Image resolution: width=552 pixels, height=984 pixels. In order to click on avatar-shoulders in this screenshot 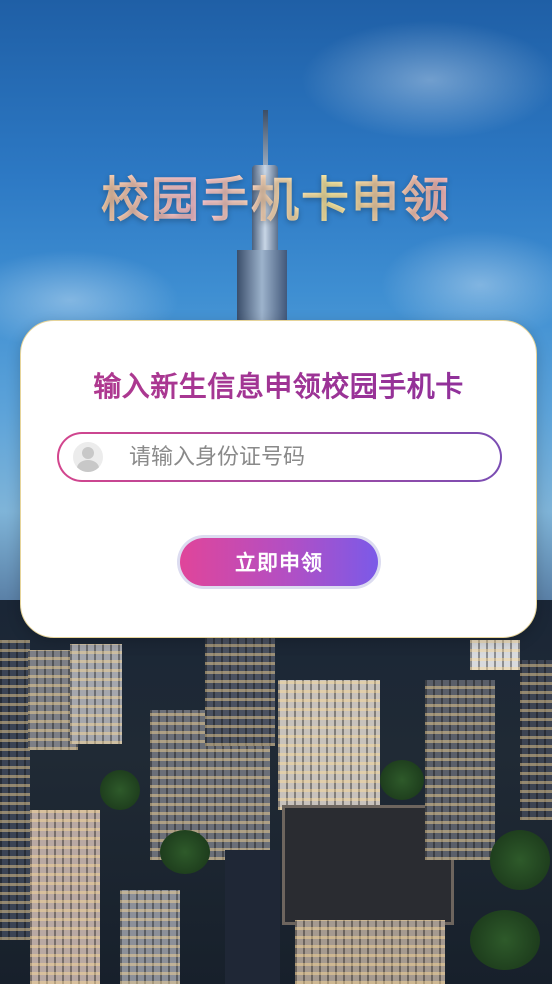, I will do `click(88, 466)`.